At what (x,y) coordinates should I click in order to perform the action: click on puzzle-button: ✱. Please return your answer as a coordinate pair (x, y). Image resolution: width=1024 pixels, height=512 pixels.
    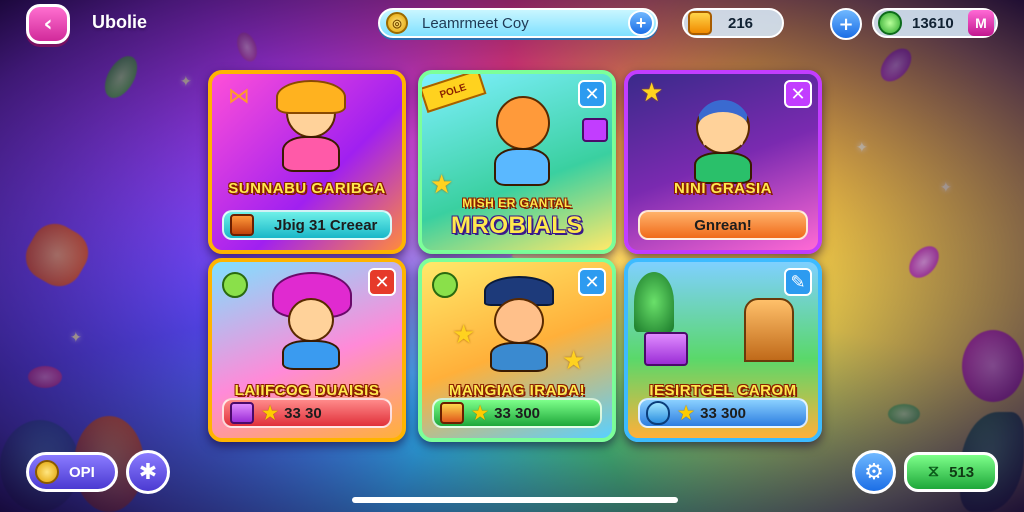
    Looking at the image, I should click on (148, 472).